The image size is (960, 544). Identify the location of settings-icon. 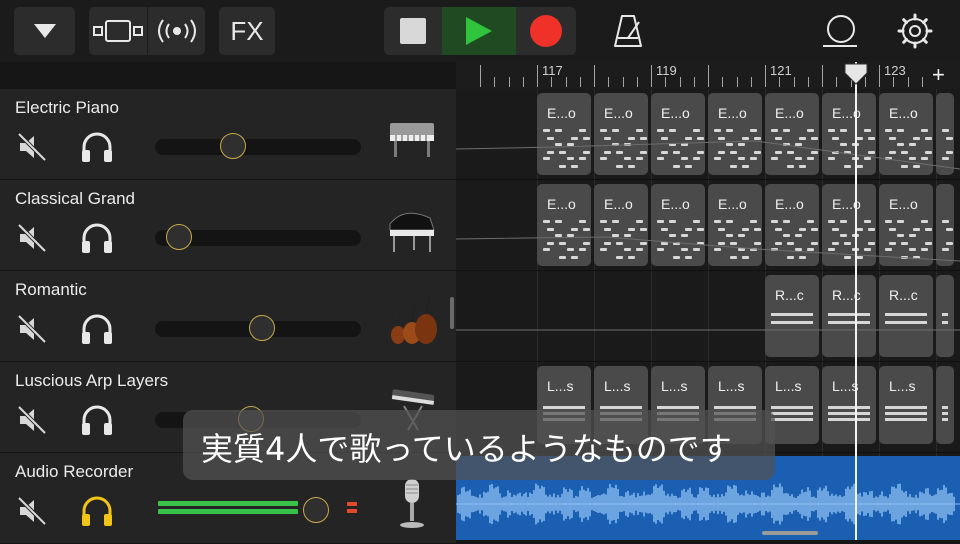
(915, 31).